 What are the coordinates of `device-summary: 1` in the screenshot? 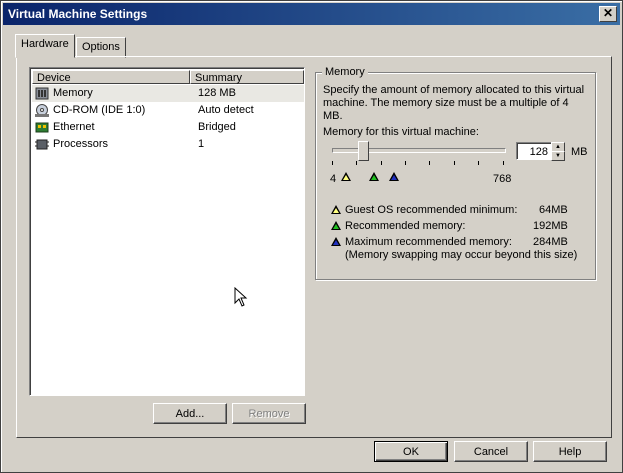 It's located at (201, 144).